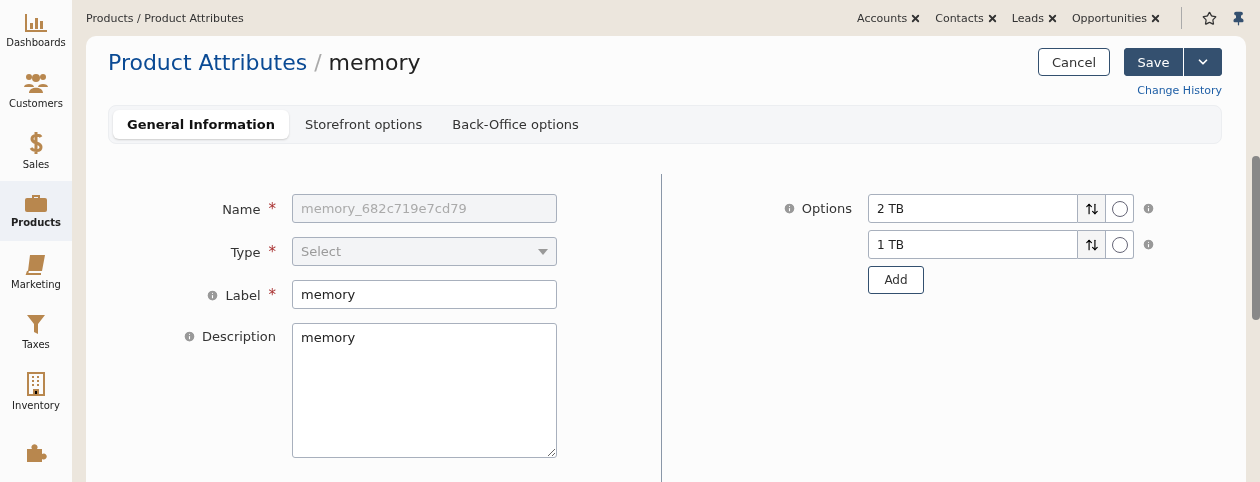  I want to click on sidebar-item: Customers, so click(36, 90).